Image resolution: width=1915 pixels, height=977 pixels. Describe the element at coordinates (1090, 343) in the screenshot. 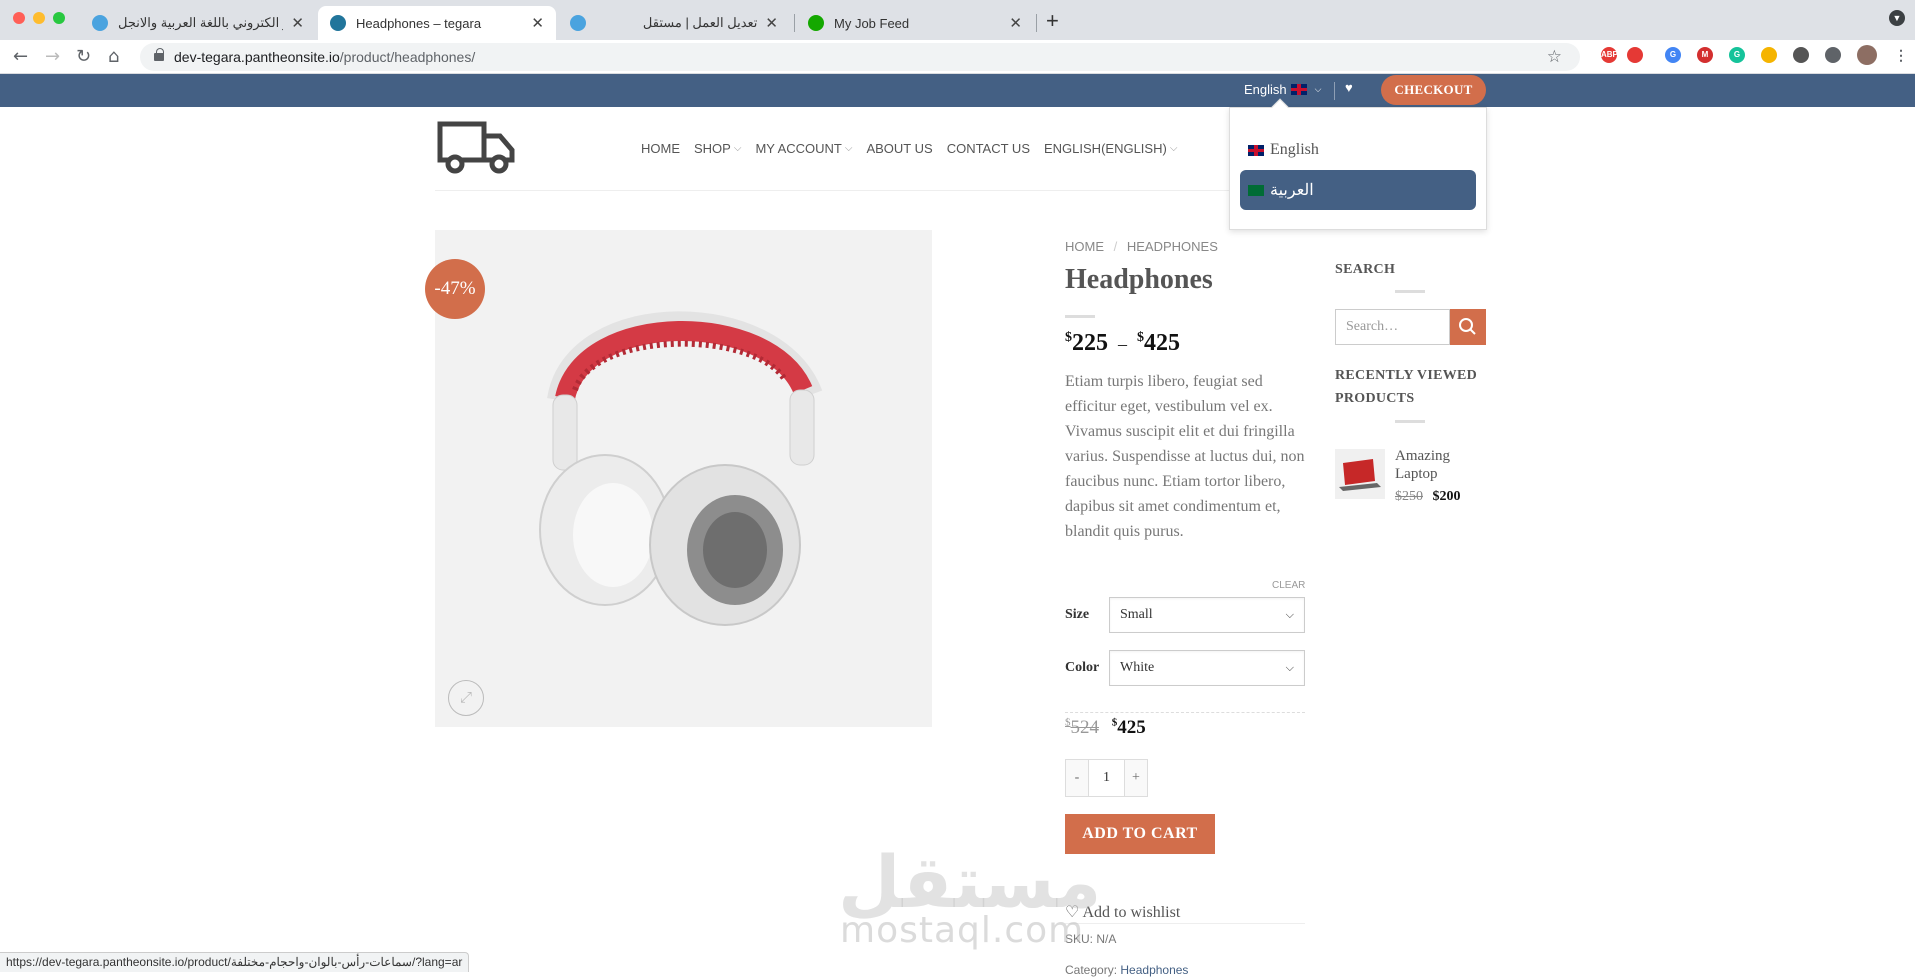

I see `price-min: 225` at that location.